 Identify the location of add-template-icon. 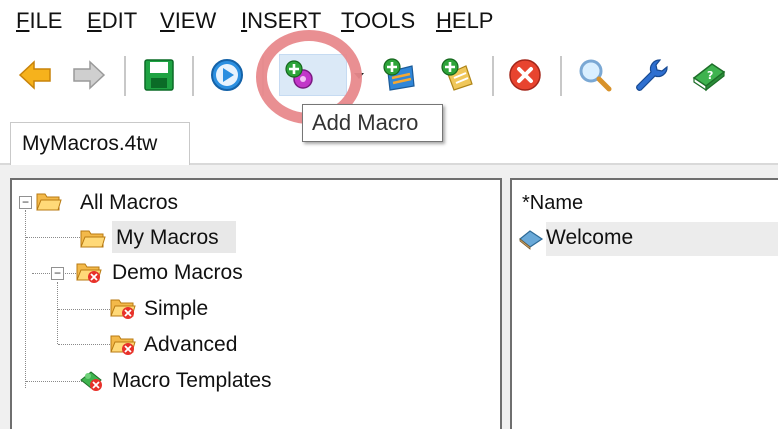
(457, 74).